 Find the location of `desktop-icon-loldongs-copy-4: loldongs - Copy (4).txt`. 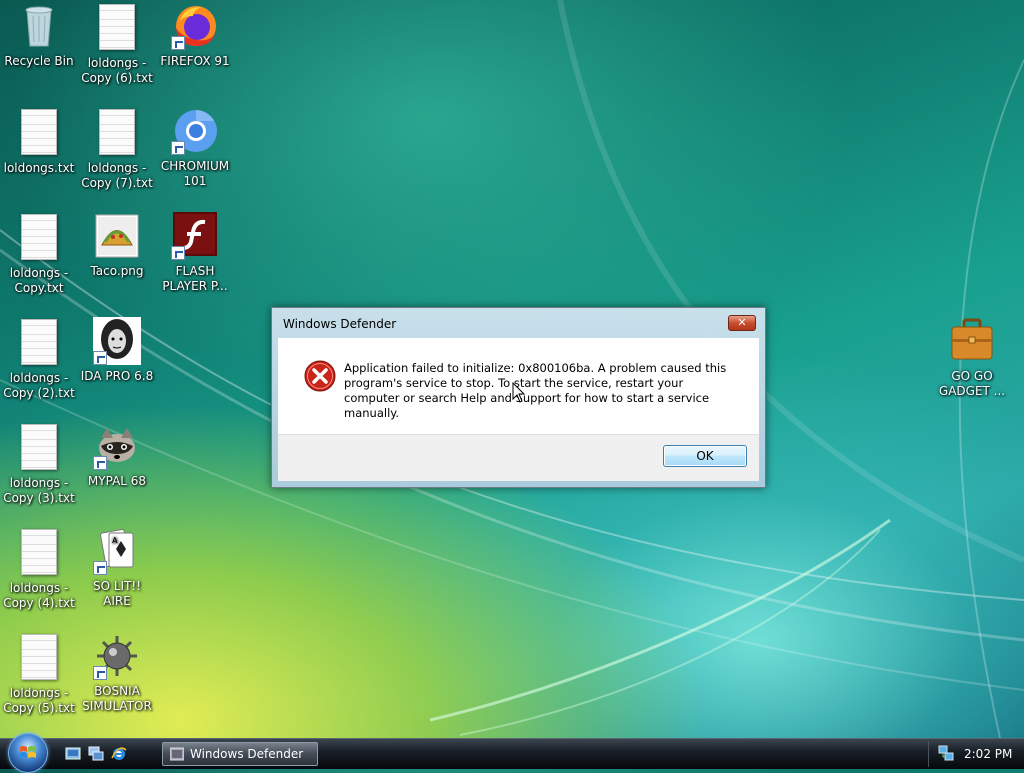

desktop-icon-loldongs-copy-4: loldongs - Copy (4).txt is located at coordinates (39, 569).